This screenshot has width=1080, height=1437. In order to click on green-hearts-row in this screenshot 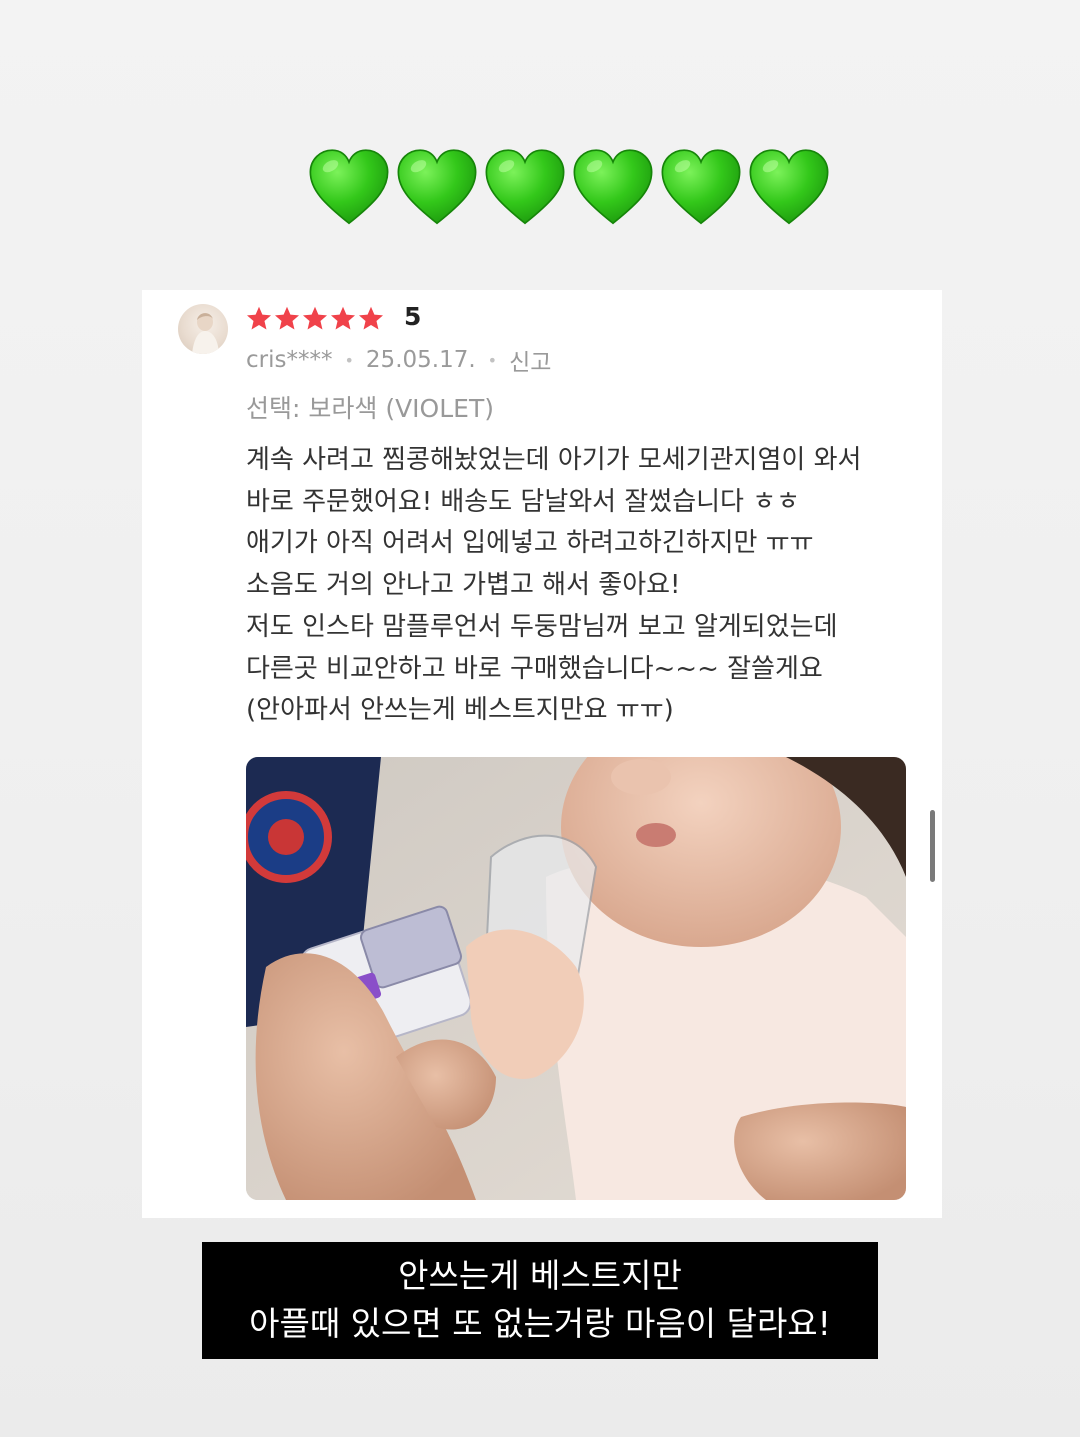, I will do `click(572, 192)`.